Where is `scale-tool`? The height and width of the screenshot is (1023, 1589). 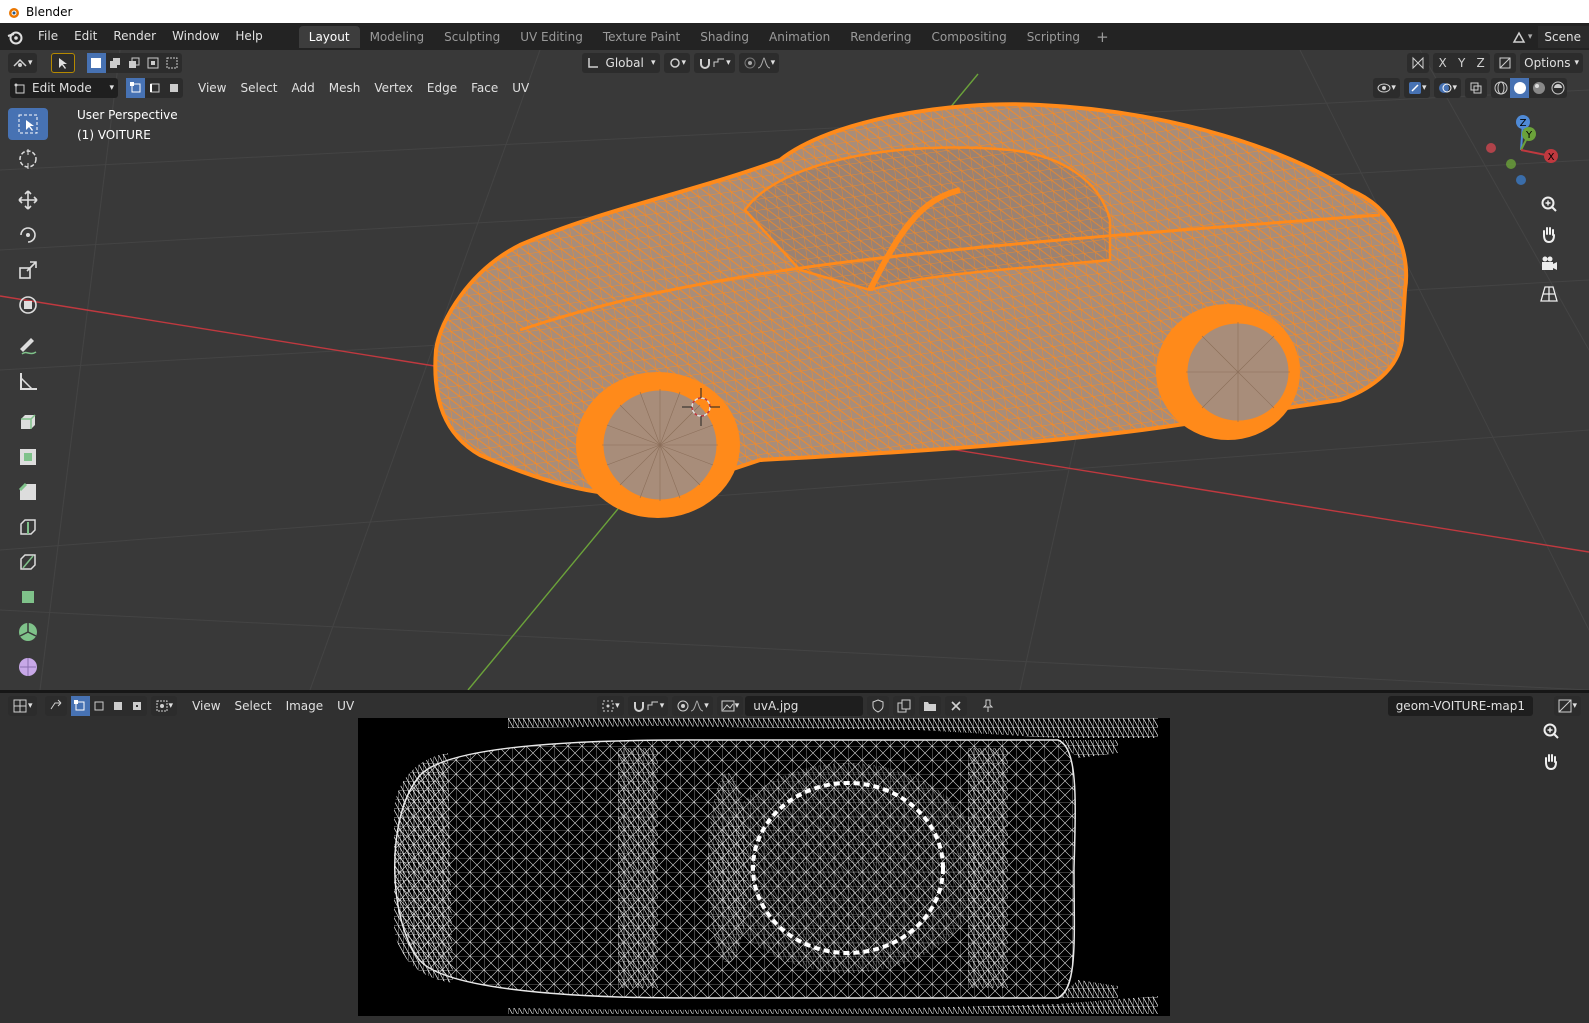 scale-tool is located at coordinates (28, 270).